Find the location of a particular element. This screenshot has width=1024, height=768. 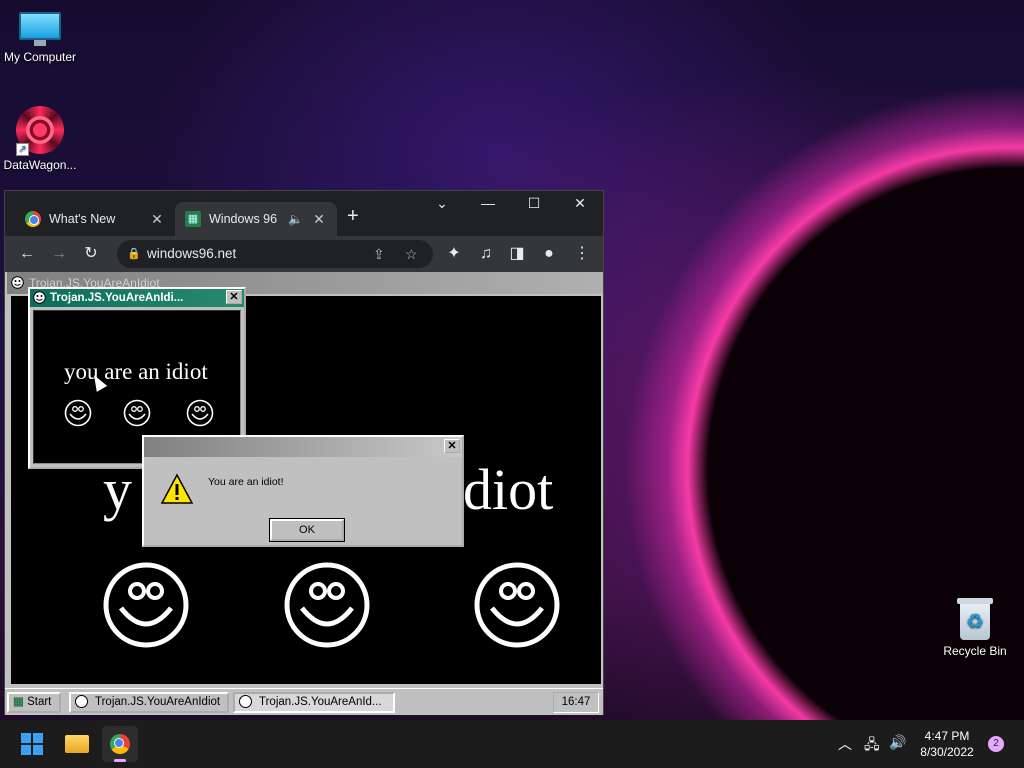

shortcut-arrow-icon: ↗ is located at coordinates (22, 149).